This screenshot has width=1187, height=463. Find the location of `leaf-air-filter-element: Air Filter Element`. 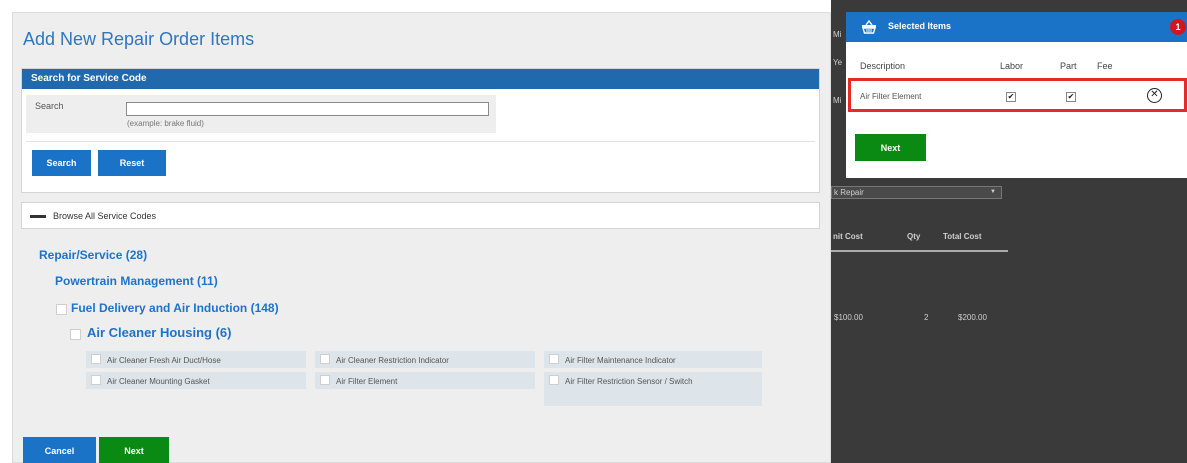

leaf-air-filter-element: Air Filter Element is located at coordinates (425, 380).